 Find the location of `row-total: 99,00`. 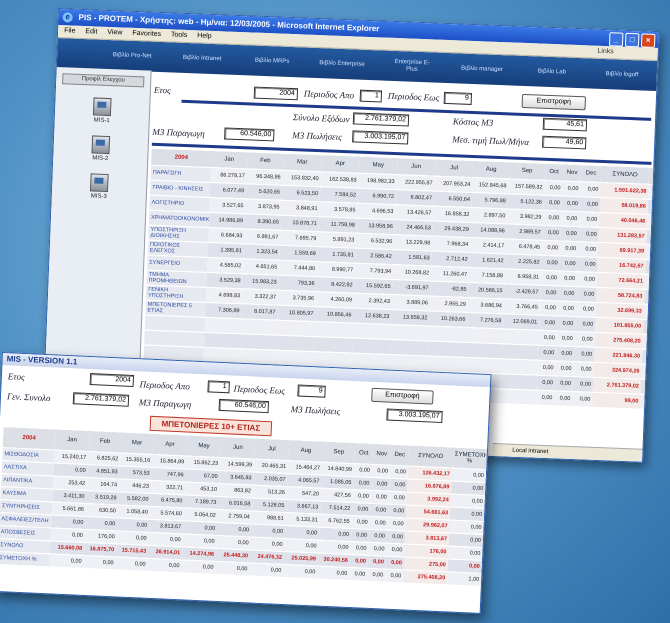

row-total: 99,00 is located at coordinates (616, 401).